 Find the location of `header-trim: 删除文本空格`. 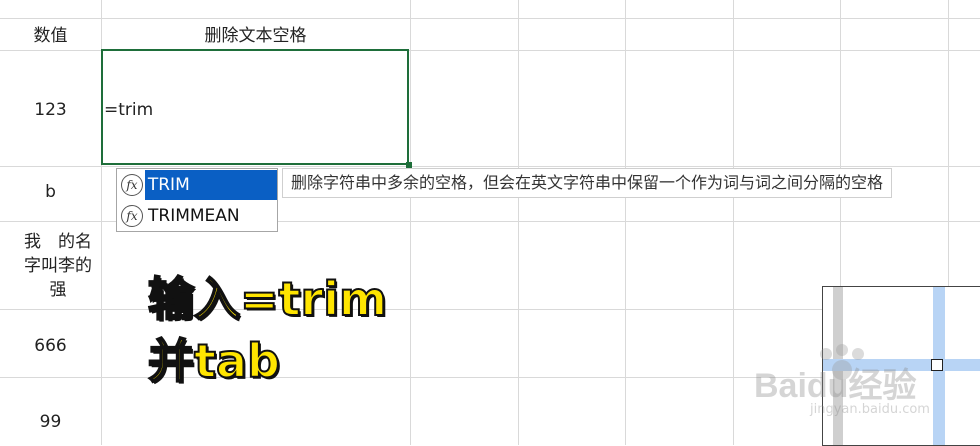

header-trim: 删除文本空格 is located at coordinates (255, 36).